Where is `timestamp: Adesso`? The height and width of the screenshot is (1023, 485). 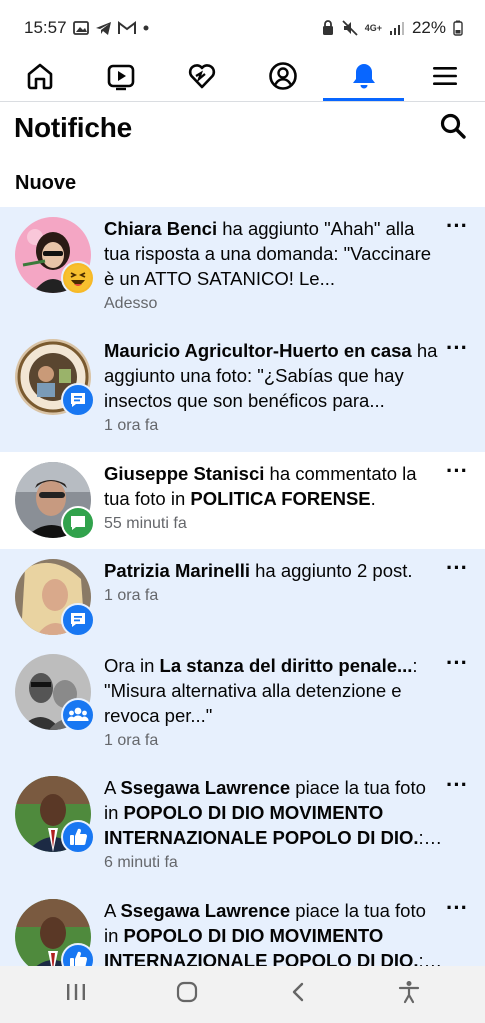
timestamp: Adesso is located at coordinates (131, 303).